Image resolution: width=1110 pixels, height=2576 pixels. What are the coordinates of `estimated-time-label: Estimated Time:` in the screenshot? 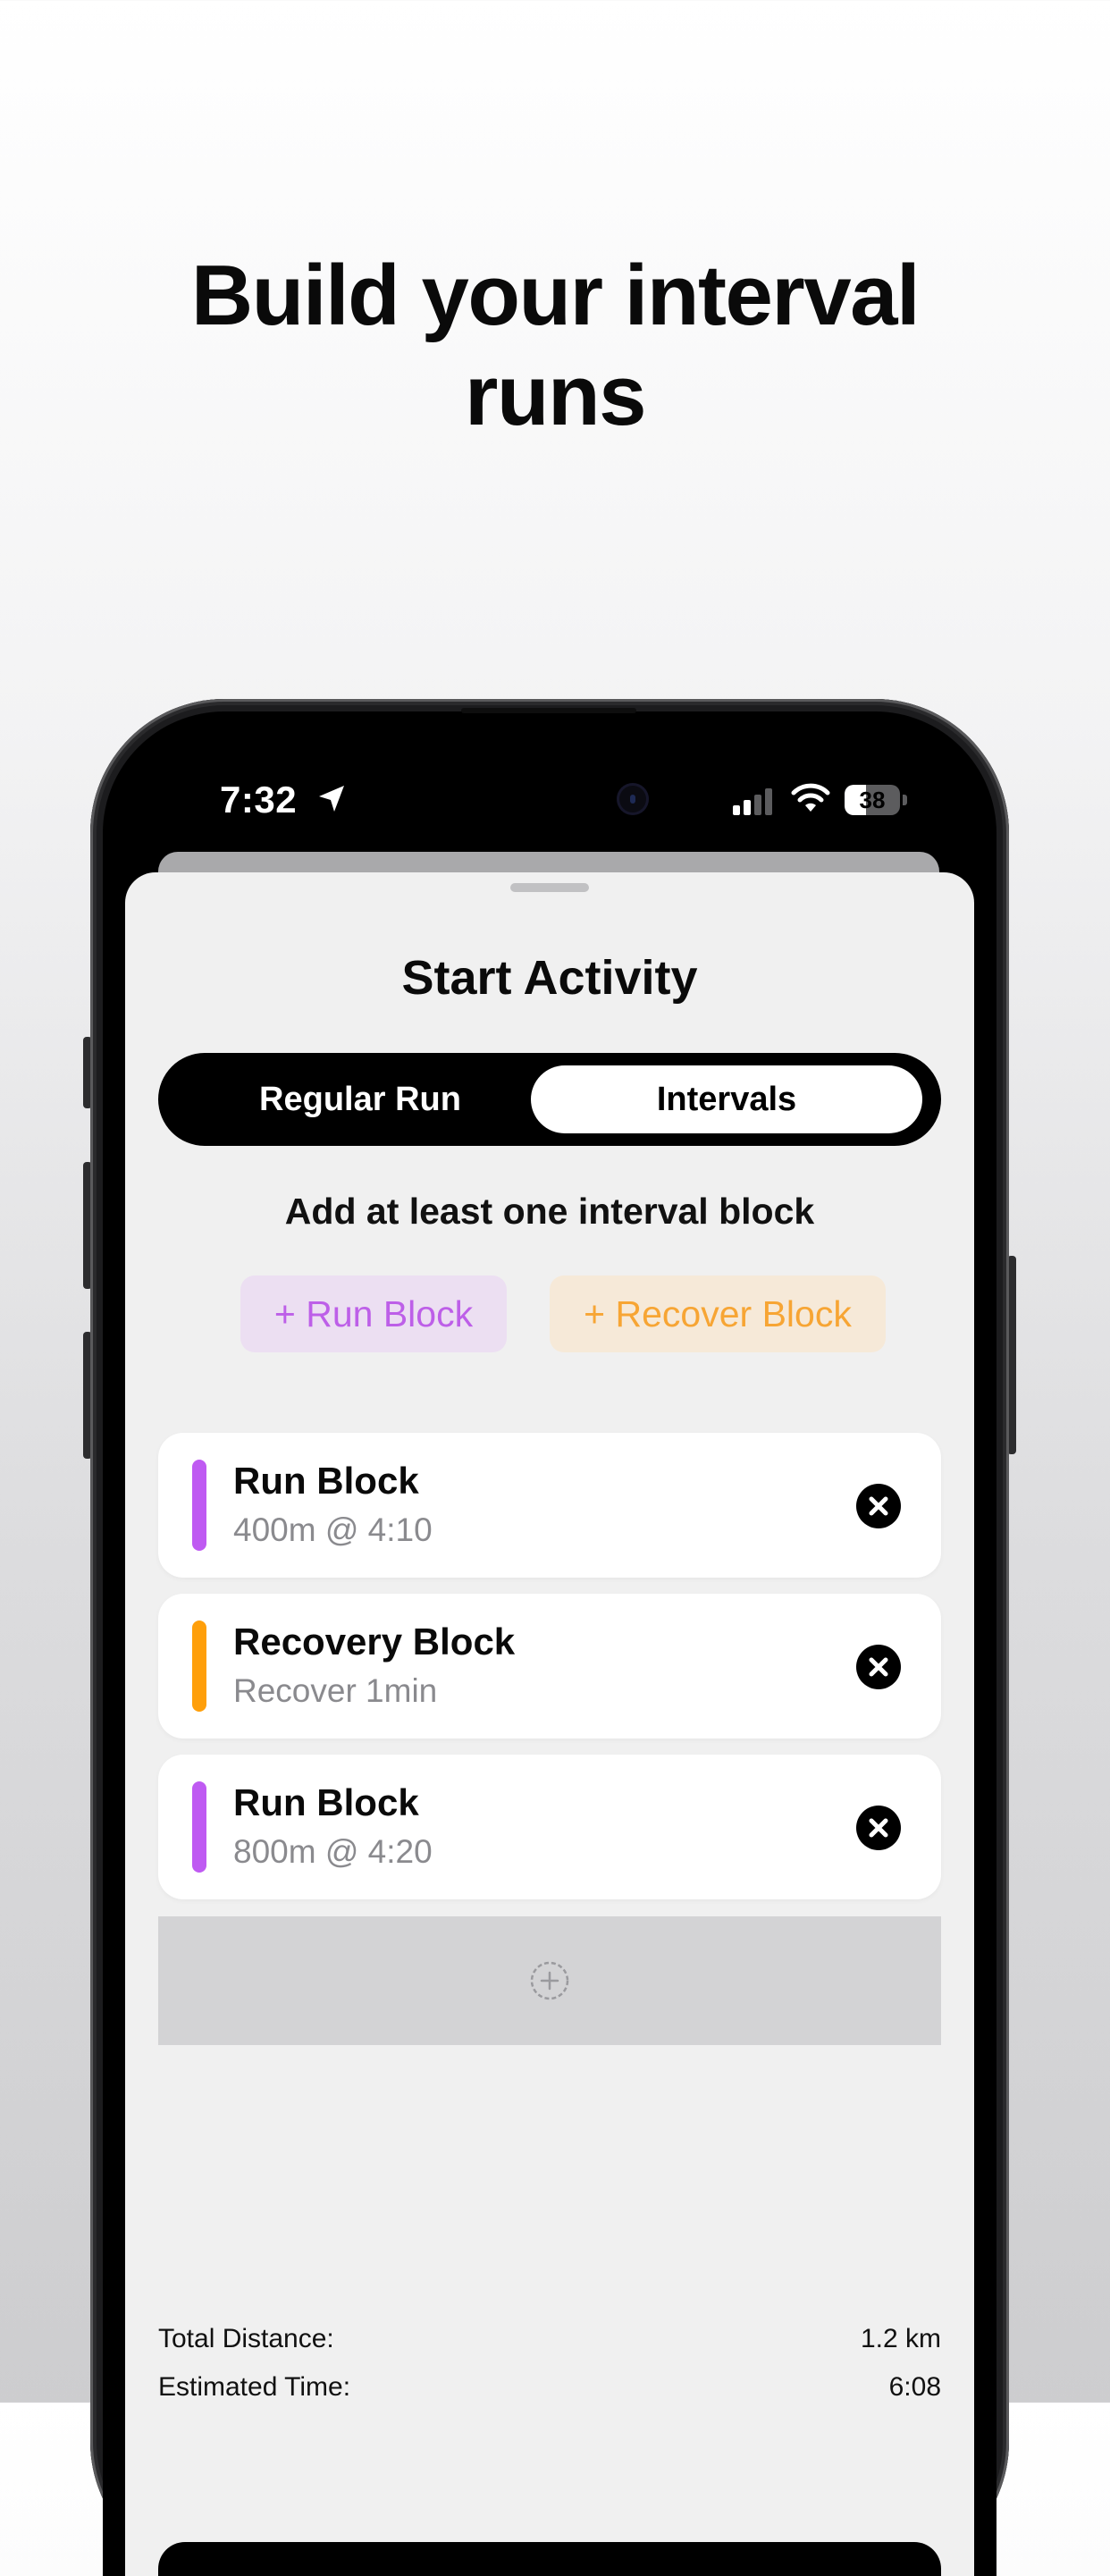 It's located at (254, 2387).